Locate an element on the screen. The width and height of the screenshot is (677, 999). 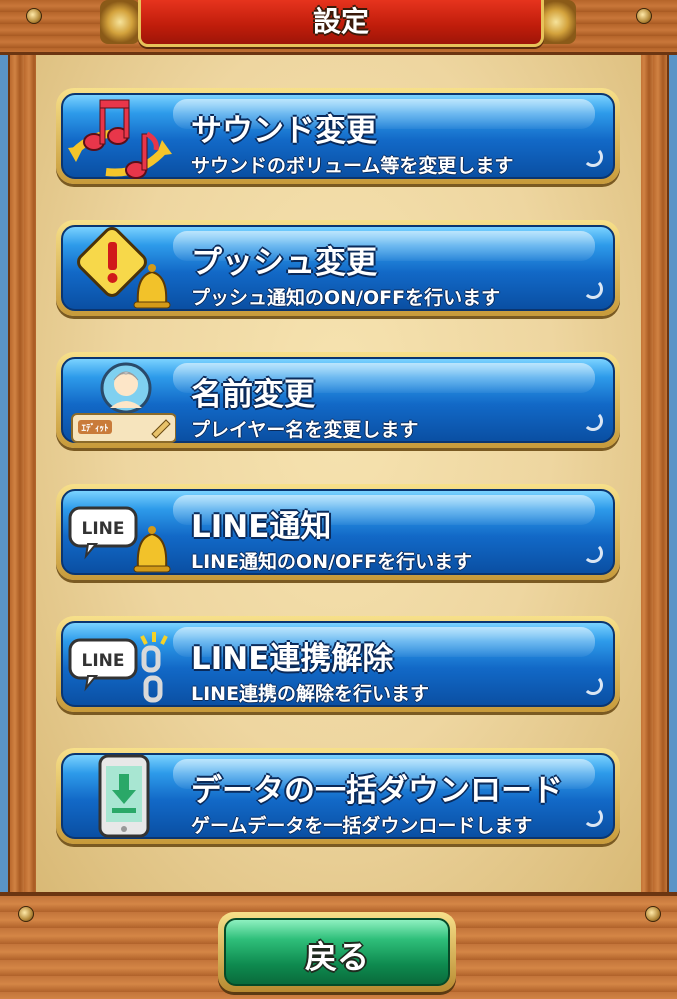
item-title: データの一括ダウンロード is located at coordinates (377, 791).